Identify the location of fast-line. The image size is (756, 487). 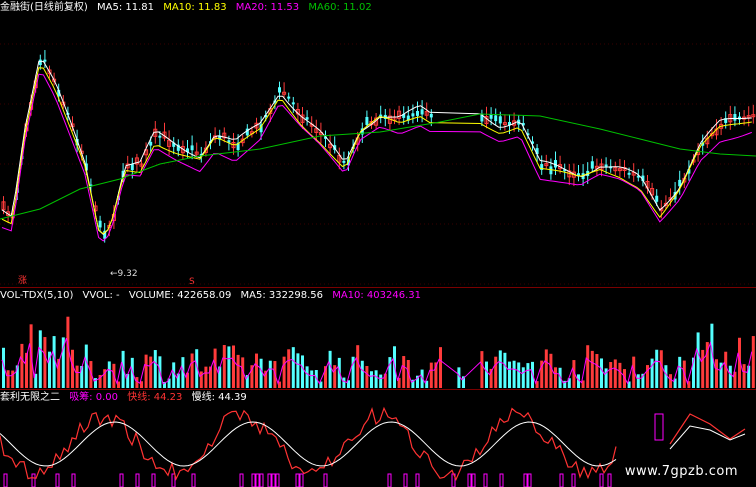
(308, 443).